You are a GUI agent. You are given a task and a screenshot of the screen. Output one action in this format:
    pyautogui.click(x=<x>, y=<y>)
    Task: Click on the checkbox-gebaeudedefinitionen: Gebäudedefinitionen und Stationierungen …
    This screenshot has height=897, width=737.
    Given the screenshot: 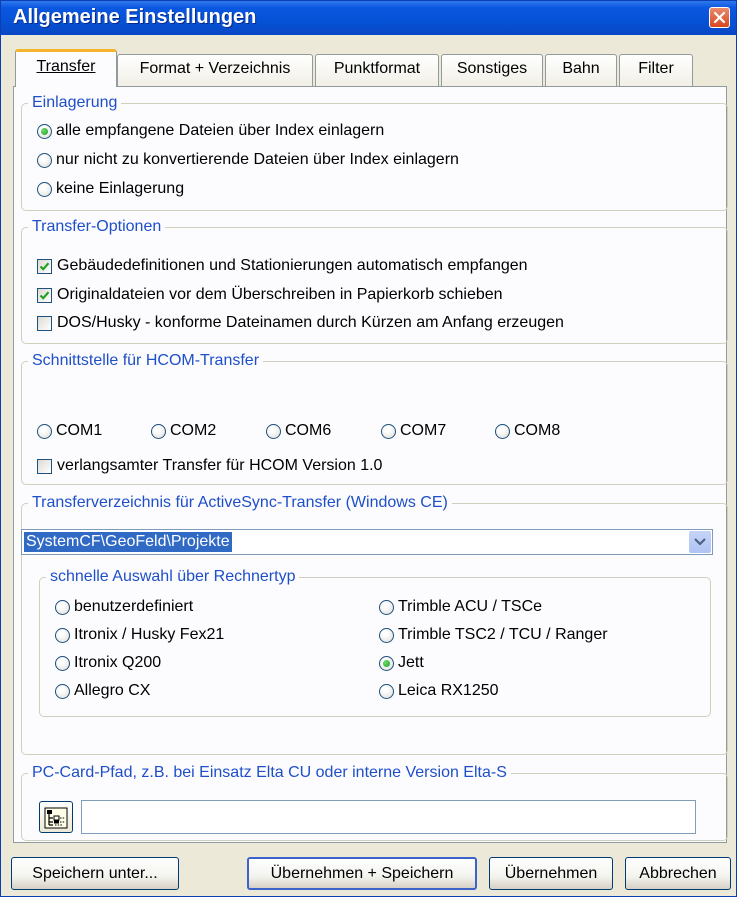 What is the action you would take?
    pyautogui.click(x=282, y=266)
    